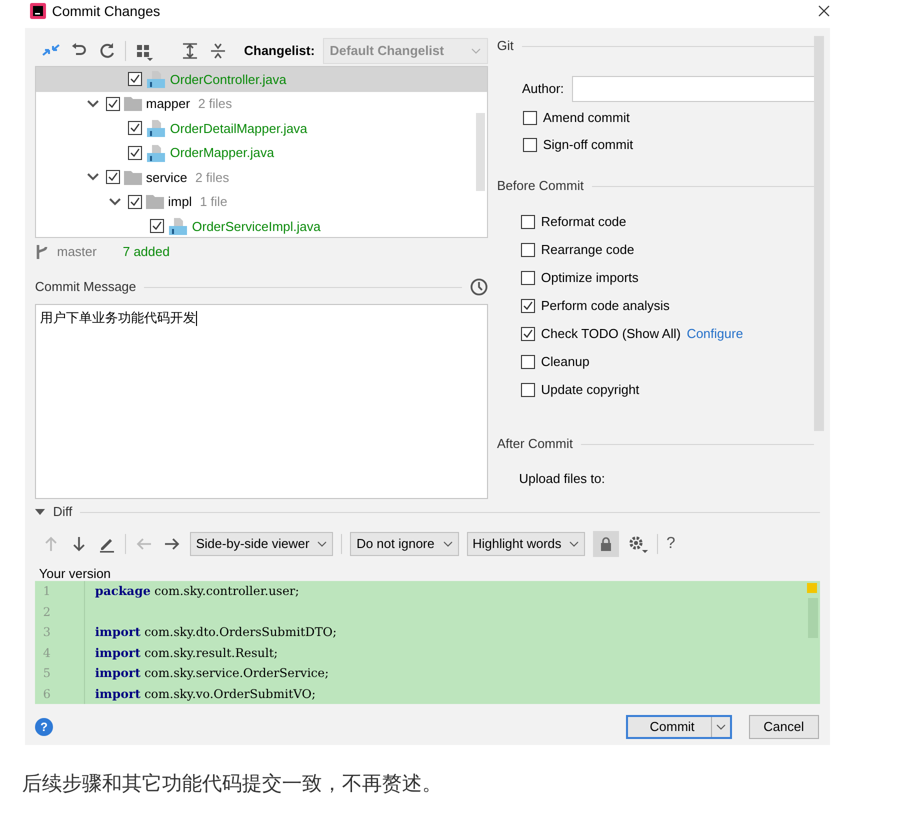  Describe the element at coordinates (261, 177) in the screenshot. I see `tree-row: service 2 files` at that location.